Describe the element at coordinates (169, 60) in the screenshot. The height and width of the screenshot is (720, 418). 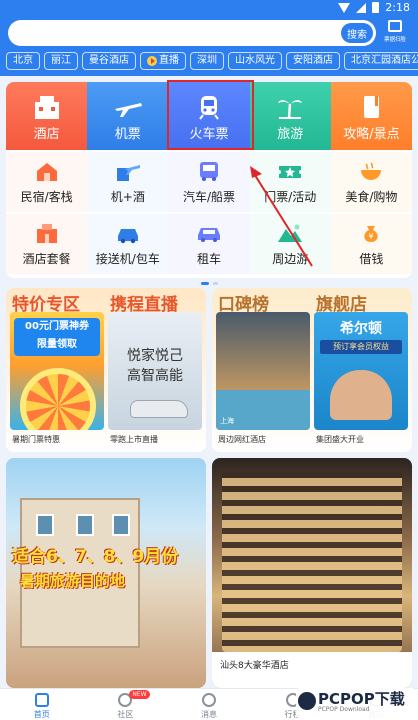
I see `quick-tag-label: 直播` at that location.